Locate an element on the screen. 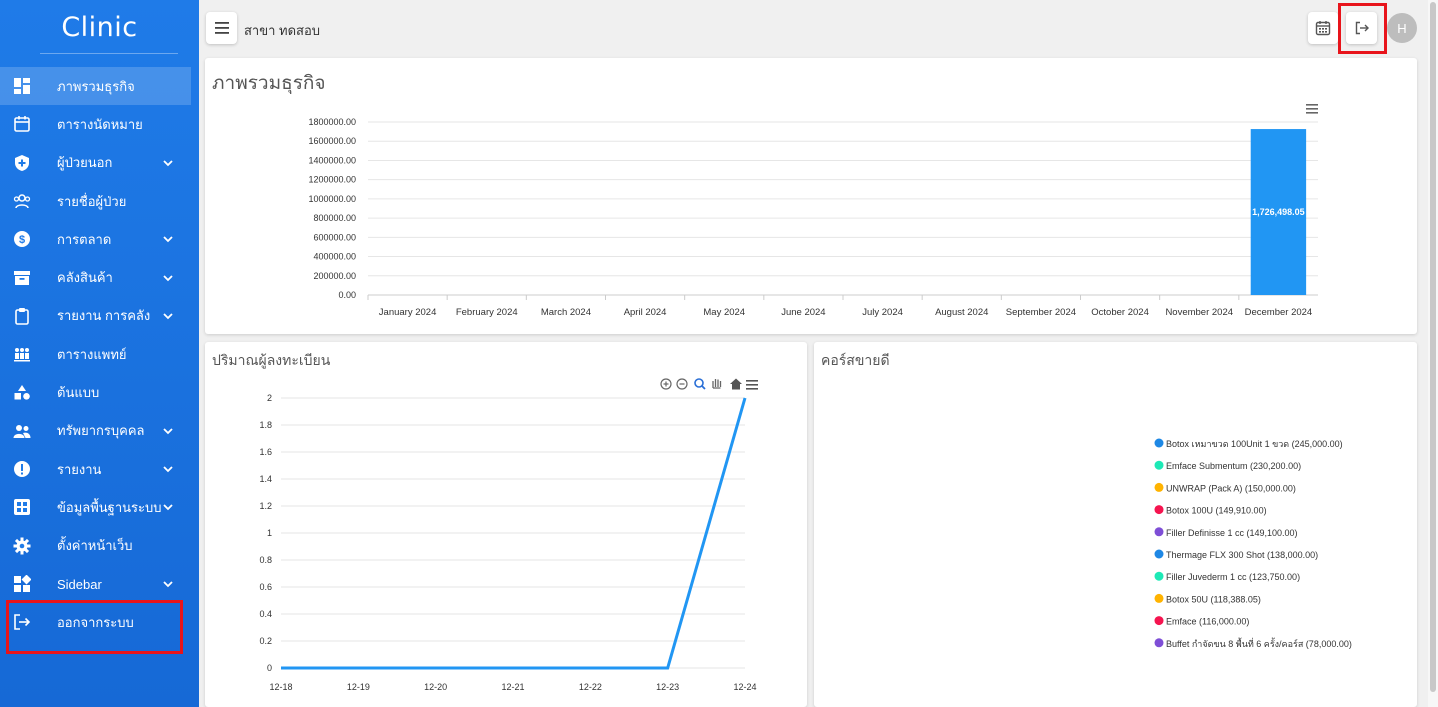 This screenshot has height=707, width=1438. sidebar-item-label: ตารางนัดหมาย is located at coordinates (100, 124).